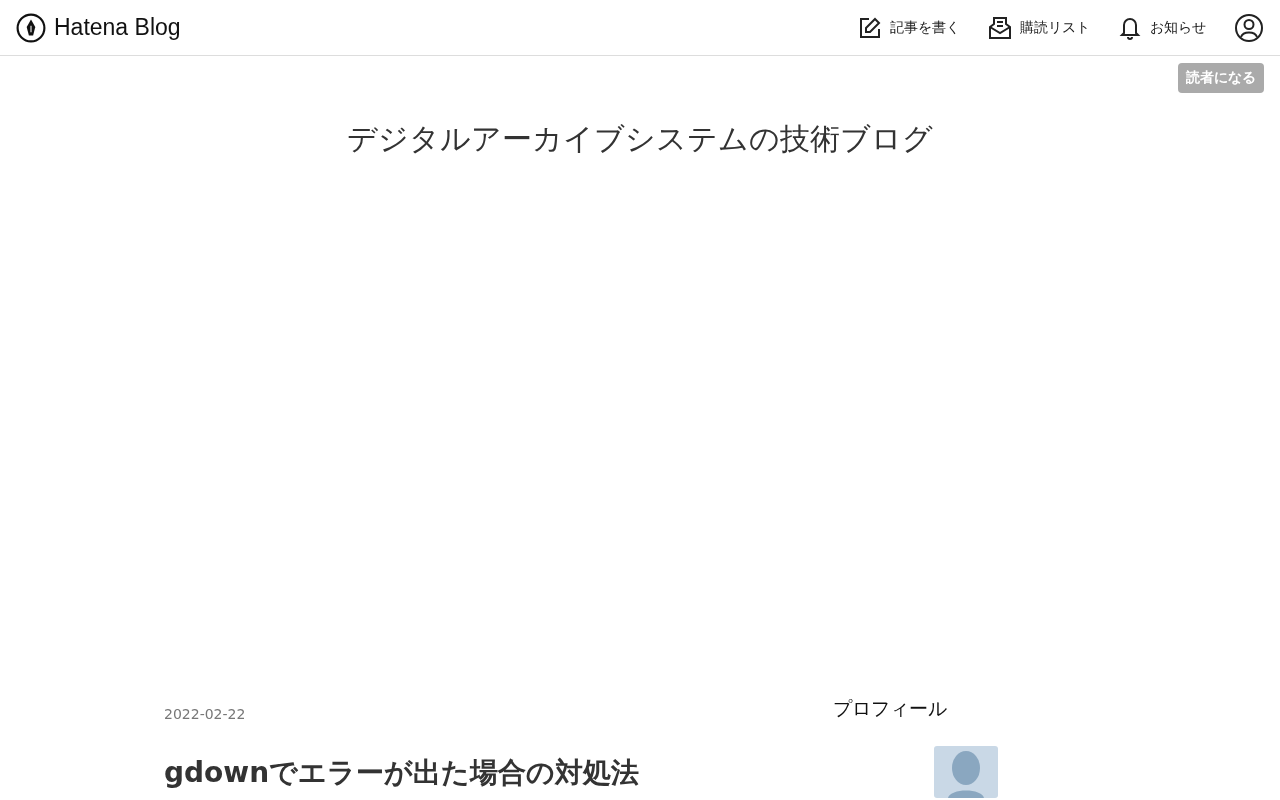  Describe the element at coordinates (1039, 27) in the screenshot. I see `nav-link: 購読リスト` at that location.